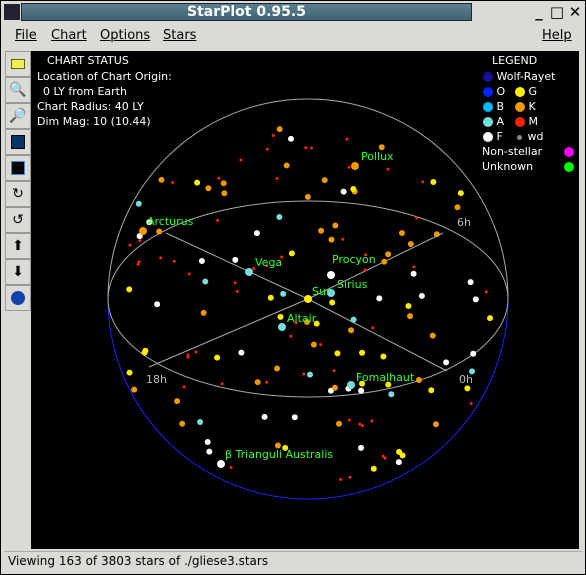 This screenshot has width=586, height=575. What do you see at coordinates (279, 454) in the screenshot?
I see `star-label-beta-trianguli-australis: β Trianguli Australis` at bounding box center [279, 454].